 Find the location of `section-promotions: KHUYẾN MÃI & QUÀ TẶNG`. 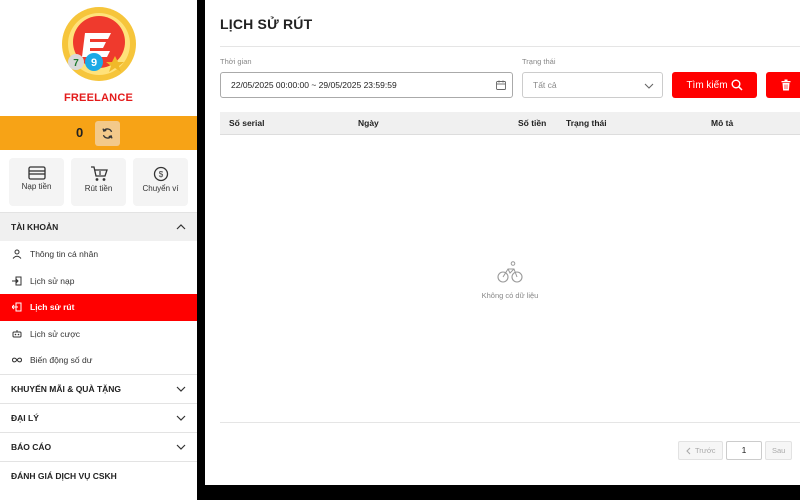

section-promotions: KHUYẾN MÃI & QUÀ TẶNG is located at coordinates (98, 388).